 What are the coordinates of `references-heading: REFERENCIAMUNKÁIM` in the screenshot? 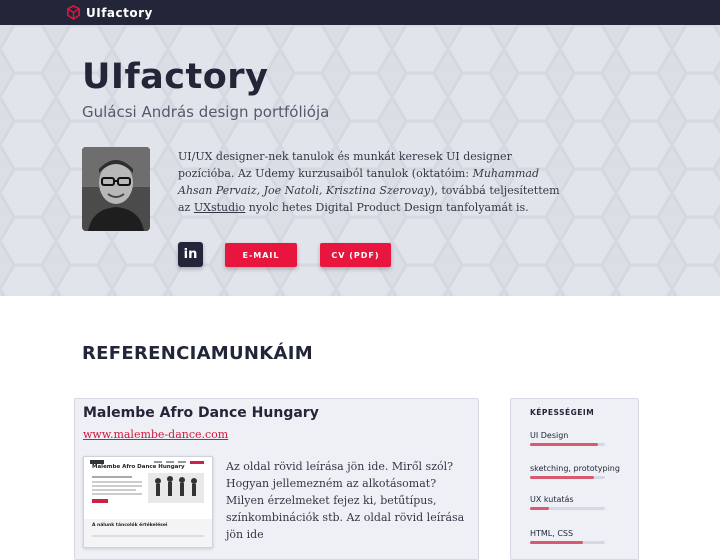 It's located at (197, 353).